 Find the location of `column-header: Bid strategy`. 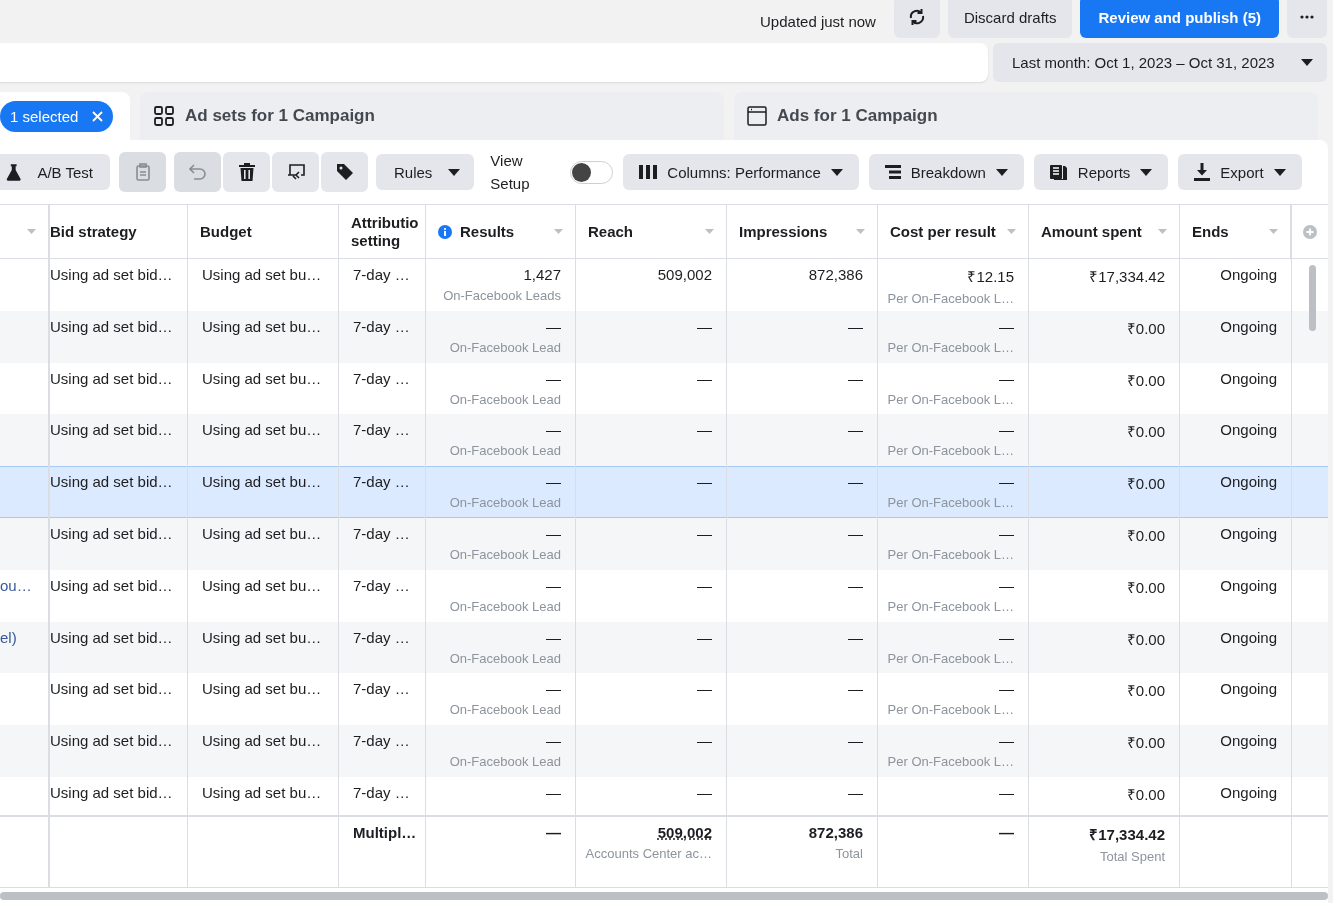

column-header: Bid strategy is located at coordinates (118, 231).